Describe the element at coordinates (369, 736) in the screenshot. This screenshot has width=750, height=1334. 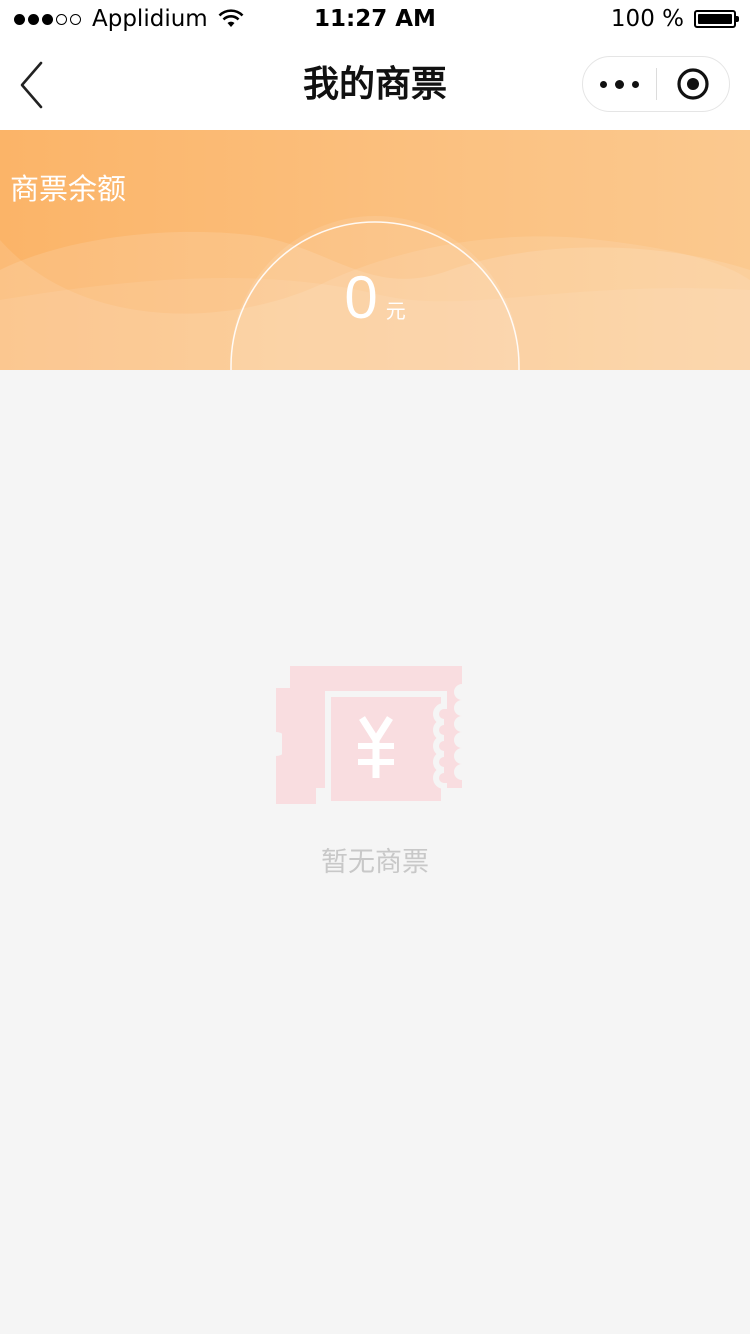
I see `ticket-yen-icon` at that location.